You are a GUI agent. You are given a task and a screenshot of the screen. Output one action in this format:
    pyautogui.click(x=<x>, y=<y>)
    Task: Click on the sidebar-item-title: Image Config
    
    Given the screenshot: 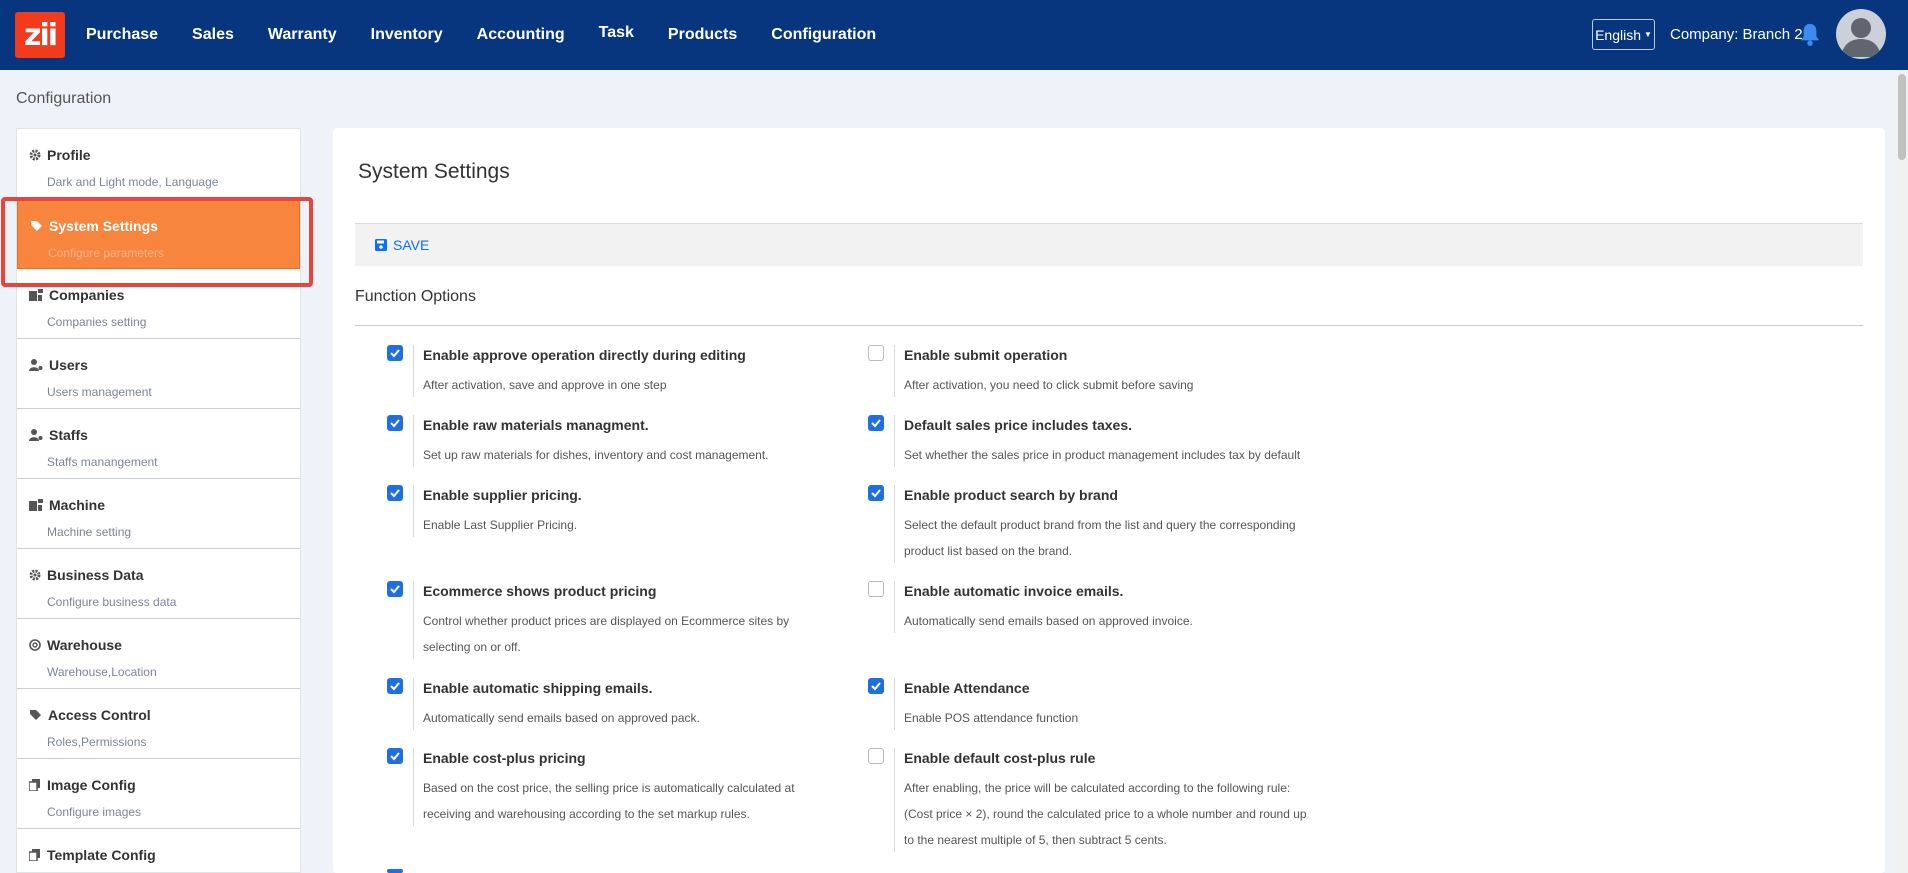 What is the action you would take?
    pyautogui.click(x=91, y=785)
    